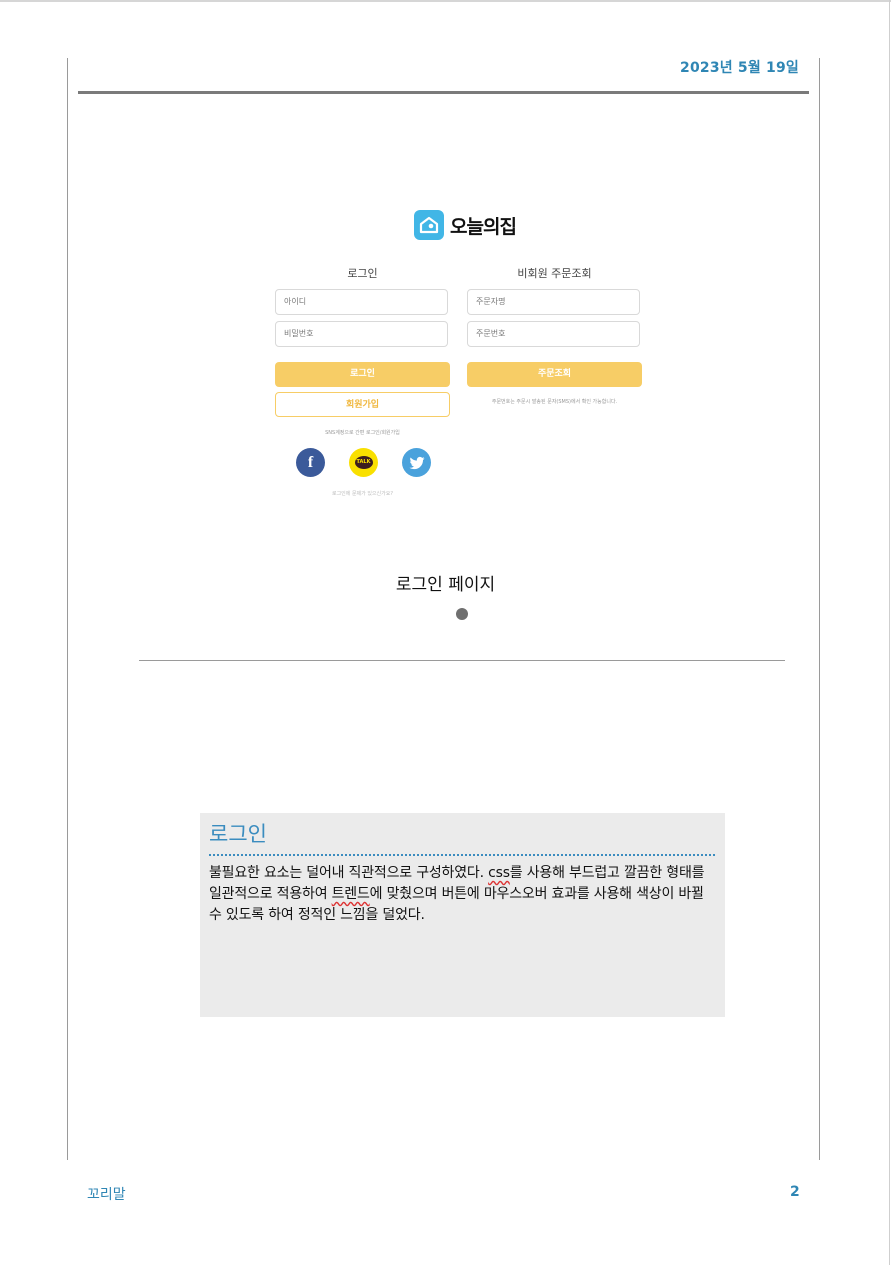 This screenshot has width=891, height=1265. Describe the element at coordinates (429, 225) in the screenshot. I see `house-logo-icon` at that location.